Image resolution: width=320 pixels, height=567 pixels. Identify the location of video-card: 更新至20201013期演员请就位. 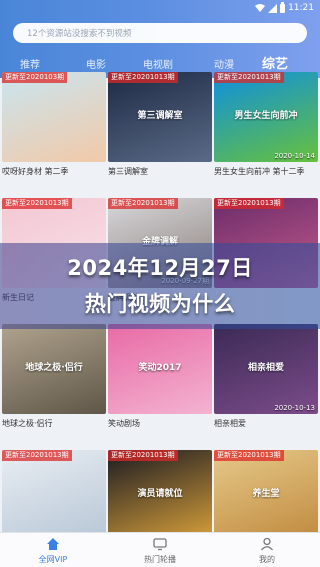
(160, 495).